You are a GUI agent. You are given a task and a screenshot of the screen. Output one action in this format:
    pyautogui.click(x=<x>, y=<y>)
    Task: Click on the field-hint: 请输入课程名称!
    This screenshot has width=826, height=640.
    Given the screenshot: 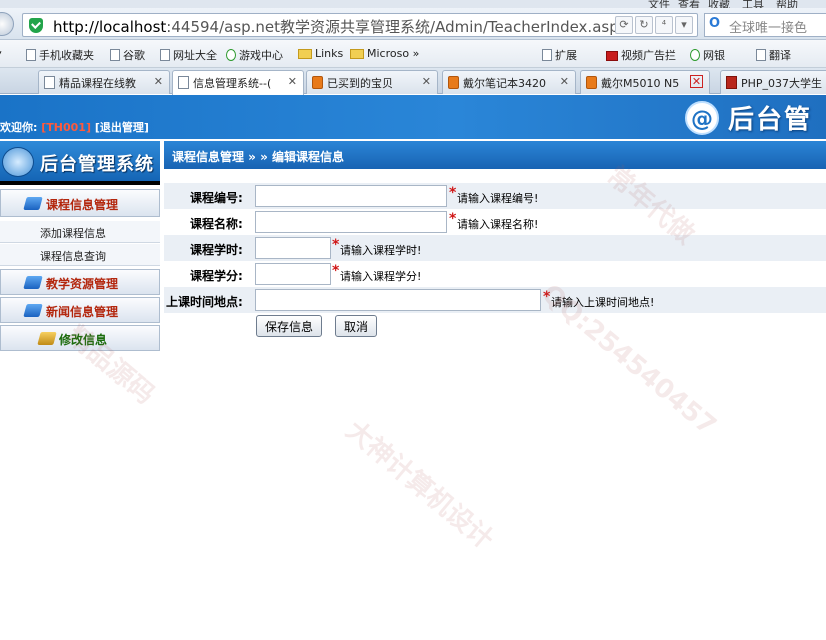 What is the action you would take?
    pyautogui.click(x=498, y=224)
    